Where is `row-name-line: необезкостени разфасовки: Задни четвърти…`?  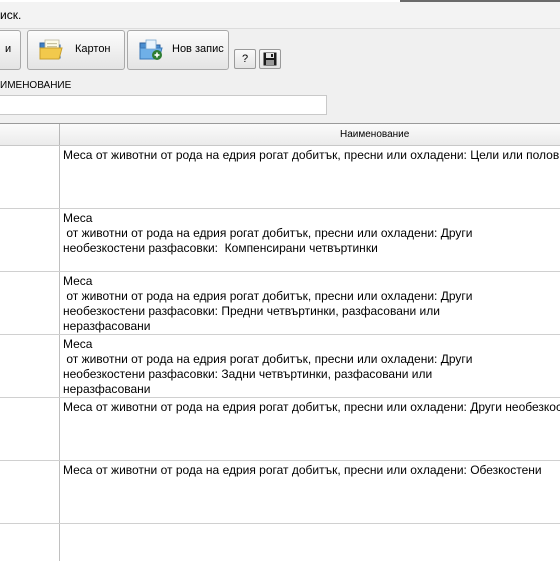
row-name-line: необезкостени разфасовки: Задни четвърти… is located at coordinates (248, 374).